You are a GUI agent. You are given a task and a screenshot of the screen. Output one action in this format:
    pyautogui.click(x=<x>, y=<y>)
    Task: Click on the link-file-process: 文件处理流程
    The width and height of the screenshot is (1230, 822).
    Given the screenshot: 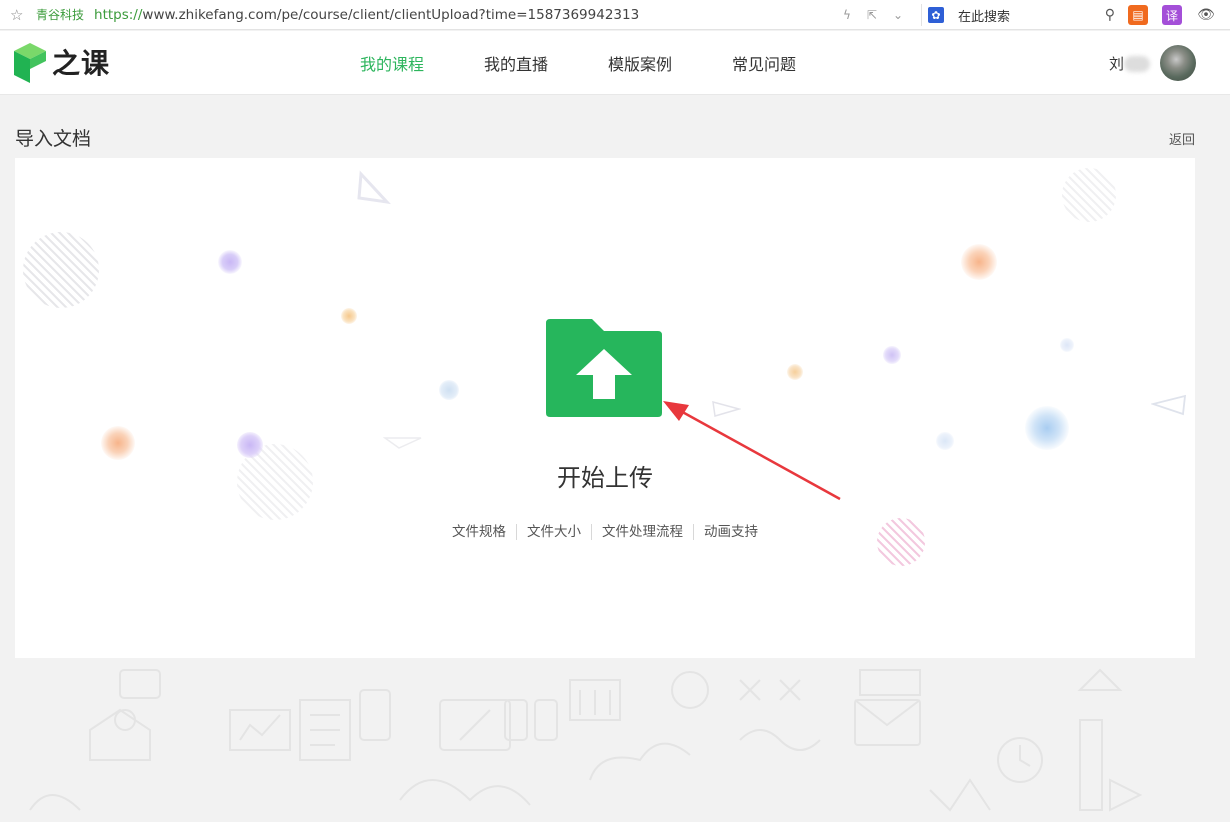 What is the action you would take?
    pyautogui.click(x=643, y=532)
    